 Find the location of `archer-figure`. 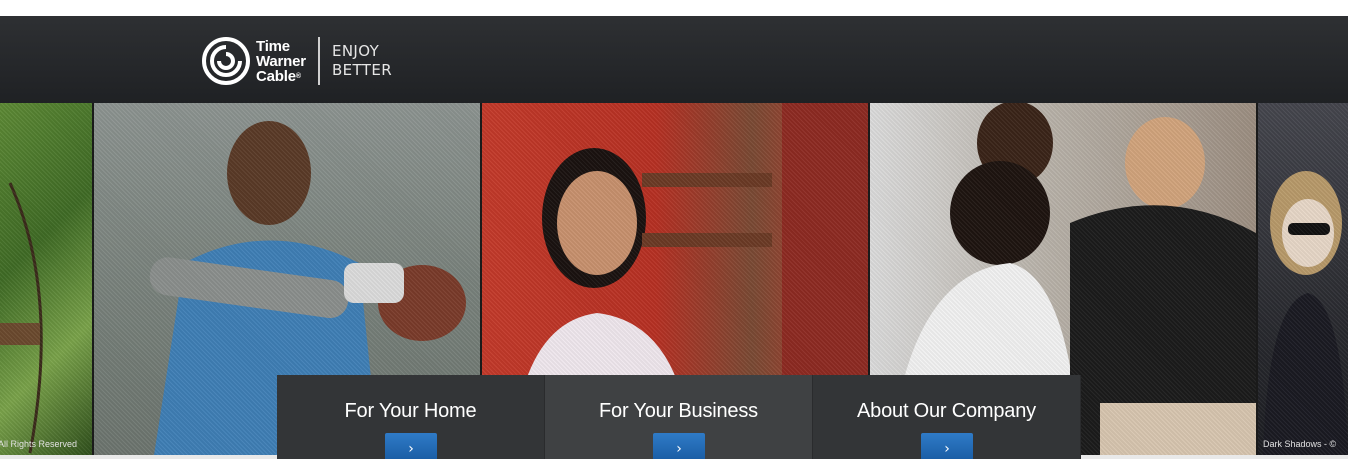

archer-figure is located at coordinates (21, 318).